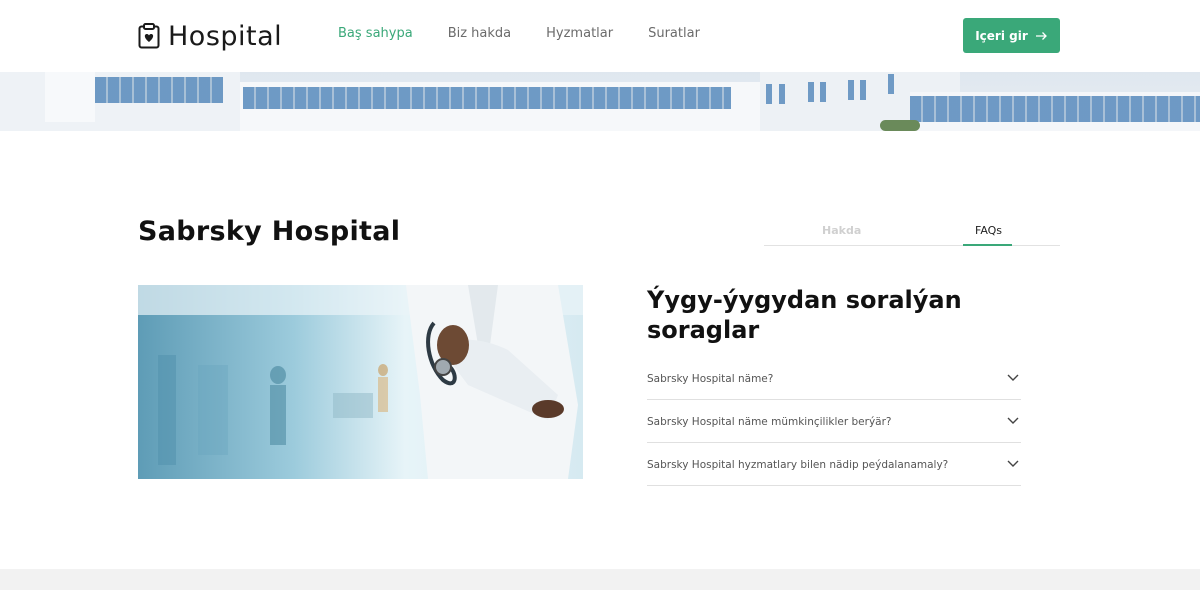 Image resolution: width=1200 pixels, height=590 pixels. Describe the element at coordinates (912, 233) in the screenshot. I see `content-tabs: Hakda FAQs` at that location.